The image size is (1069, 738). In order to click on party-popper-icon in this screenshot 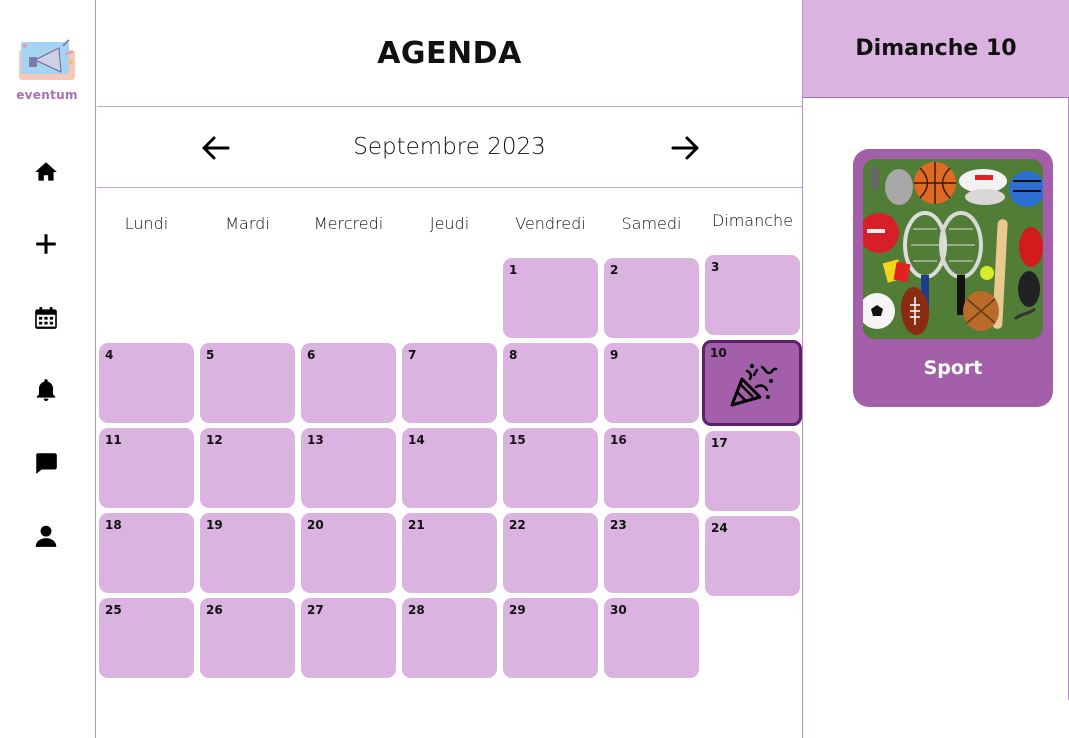, I will do `click(754, 385)`.